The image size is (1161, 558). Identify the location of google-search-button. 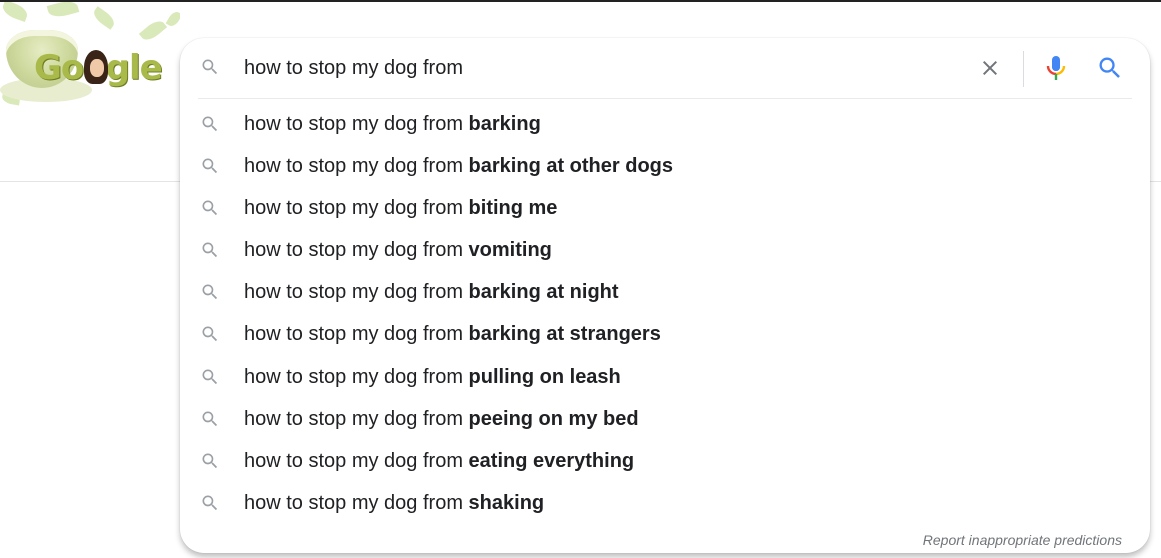
(1110, 68).